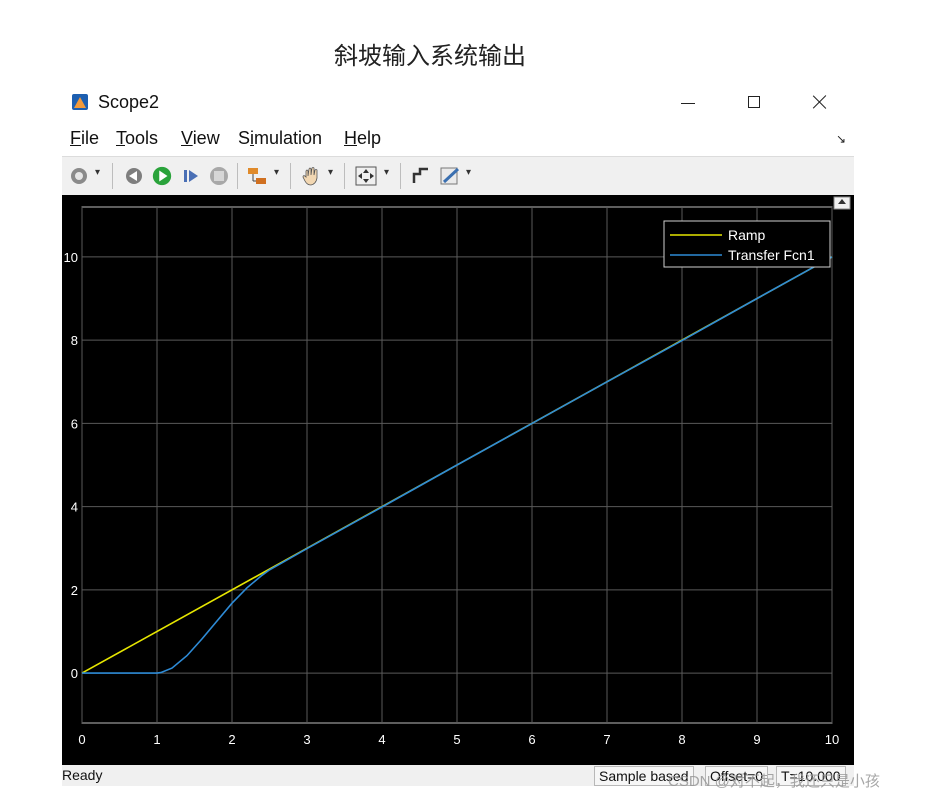 The image size is (926, 797). I want to click on y-tick-label: 2, so click(74, 590).